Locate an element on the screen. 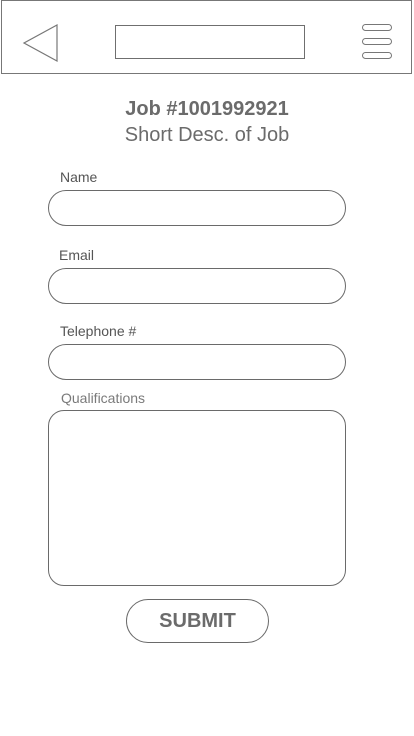 This screenshot has height=736, width=414. job-title: Job #1001992921 is located at coordinates (207, 109).